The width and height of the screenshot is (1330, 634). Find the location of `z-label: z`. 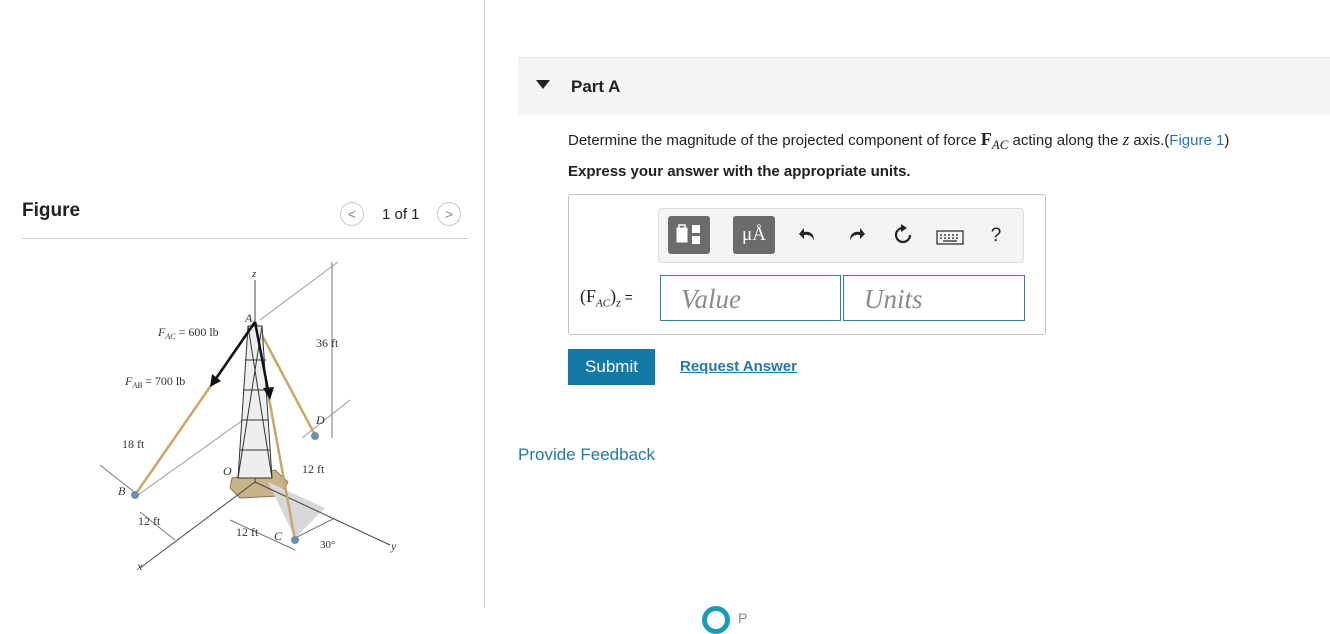

z-label: z is located at coordinates (254, 274).